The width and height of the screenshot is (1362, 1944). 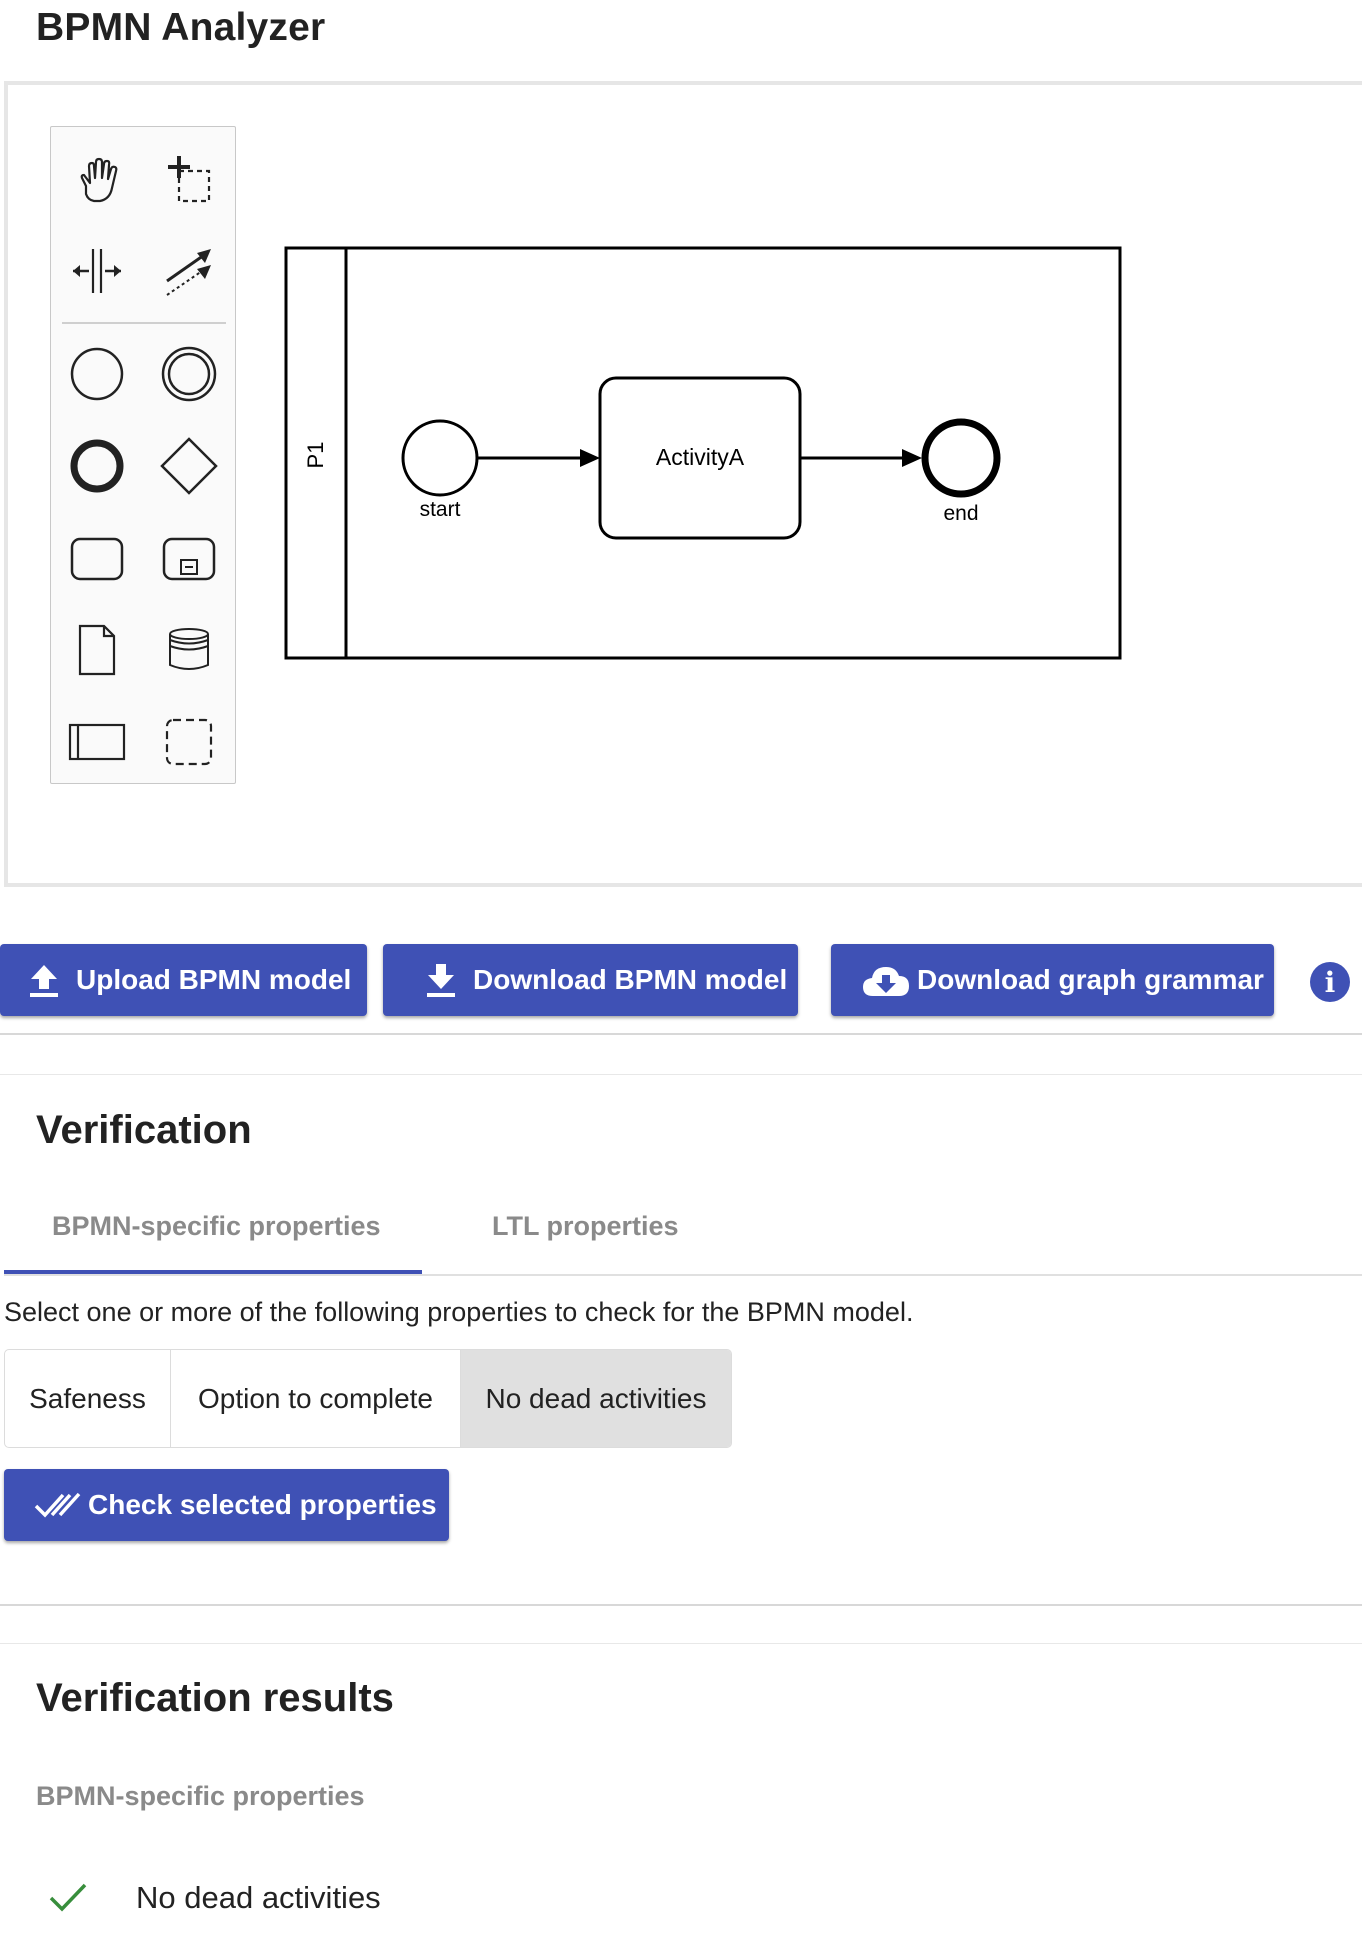 What do you see at coordinates (44, 980) in the screenshot?
I see `upload-icon` at bounding box center [44, 980].